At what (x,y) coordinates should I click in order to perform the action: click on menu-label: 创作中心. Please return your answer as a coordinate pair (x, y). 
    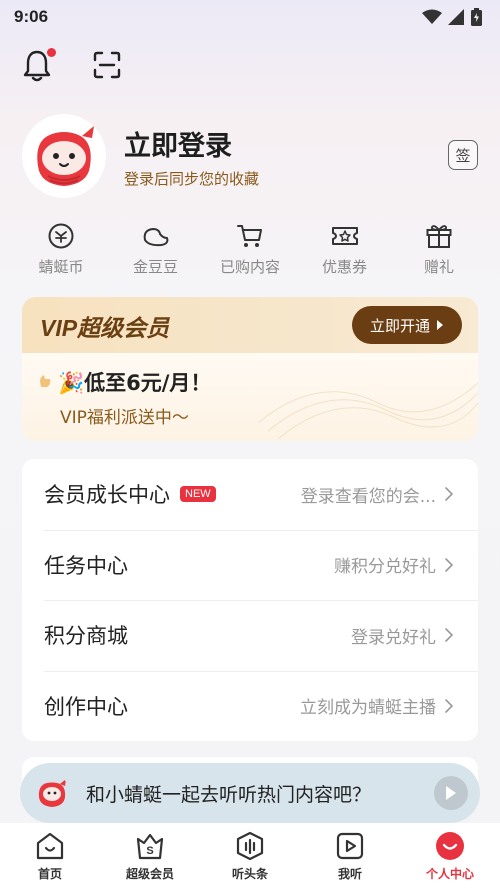
    Looking at the image, I should click on (86, 706).